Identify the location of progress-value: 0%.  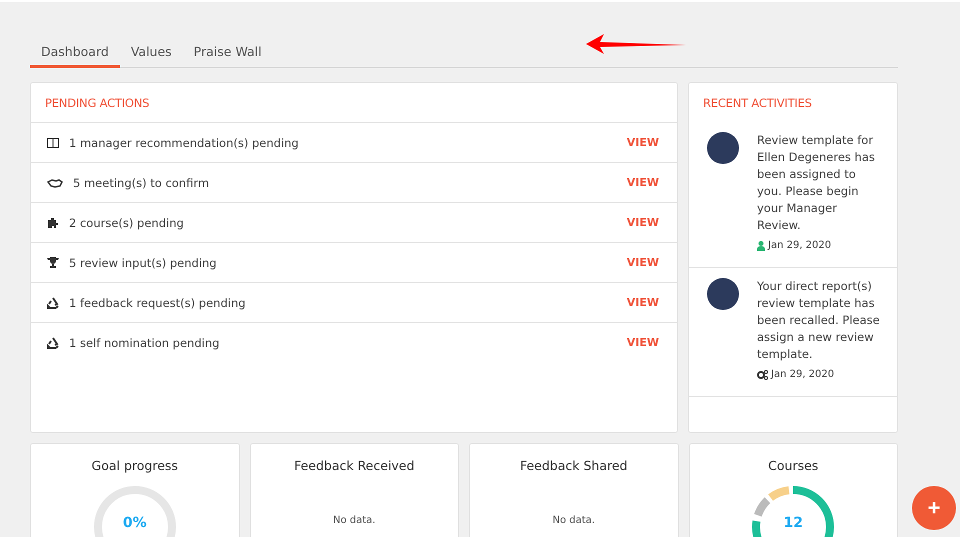
(135, 523).